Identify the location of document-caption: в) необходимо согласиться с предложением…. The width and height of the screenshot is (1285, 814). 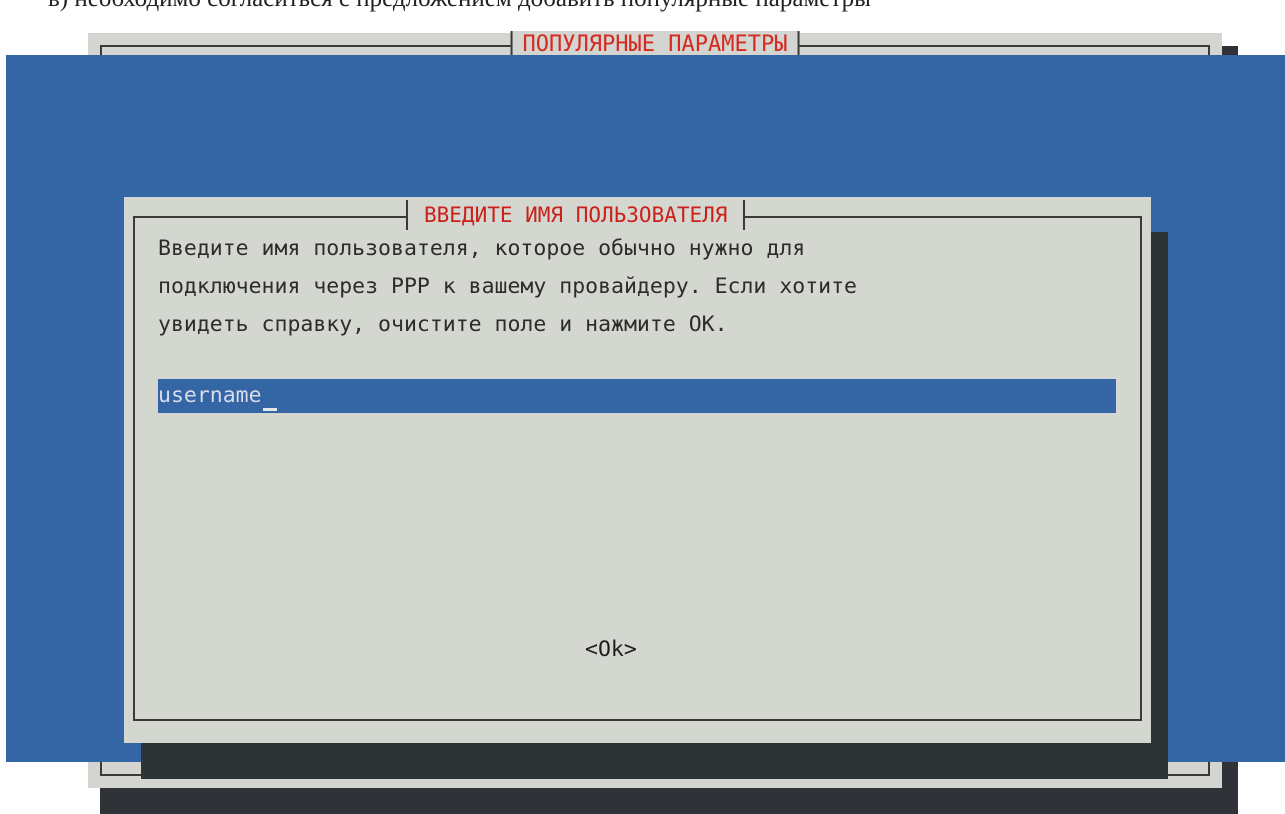
(459, 7).